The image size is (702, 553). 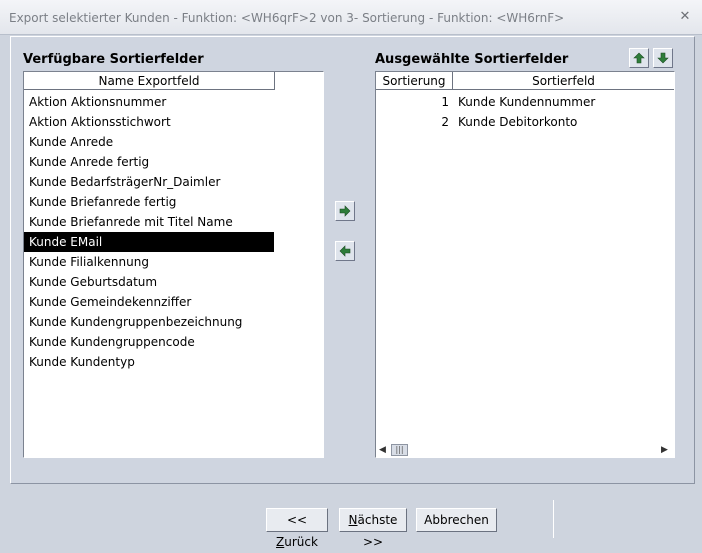 What do you see at coordinates (166, 142) in the screenshot?
I see `list-item: Kunde Anrede` at bounding box center [166, 142].